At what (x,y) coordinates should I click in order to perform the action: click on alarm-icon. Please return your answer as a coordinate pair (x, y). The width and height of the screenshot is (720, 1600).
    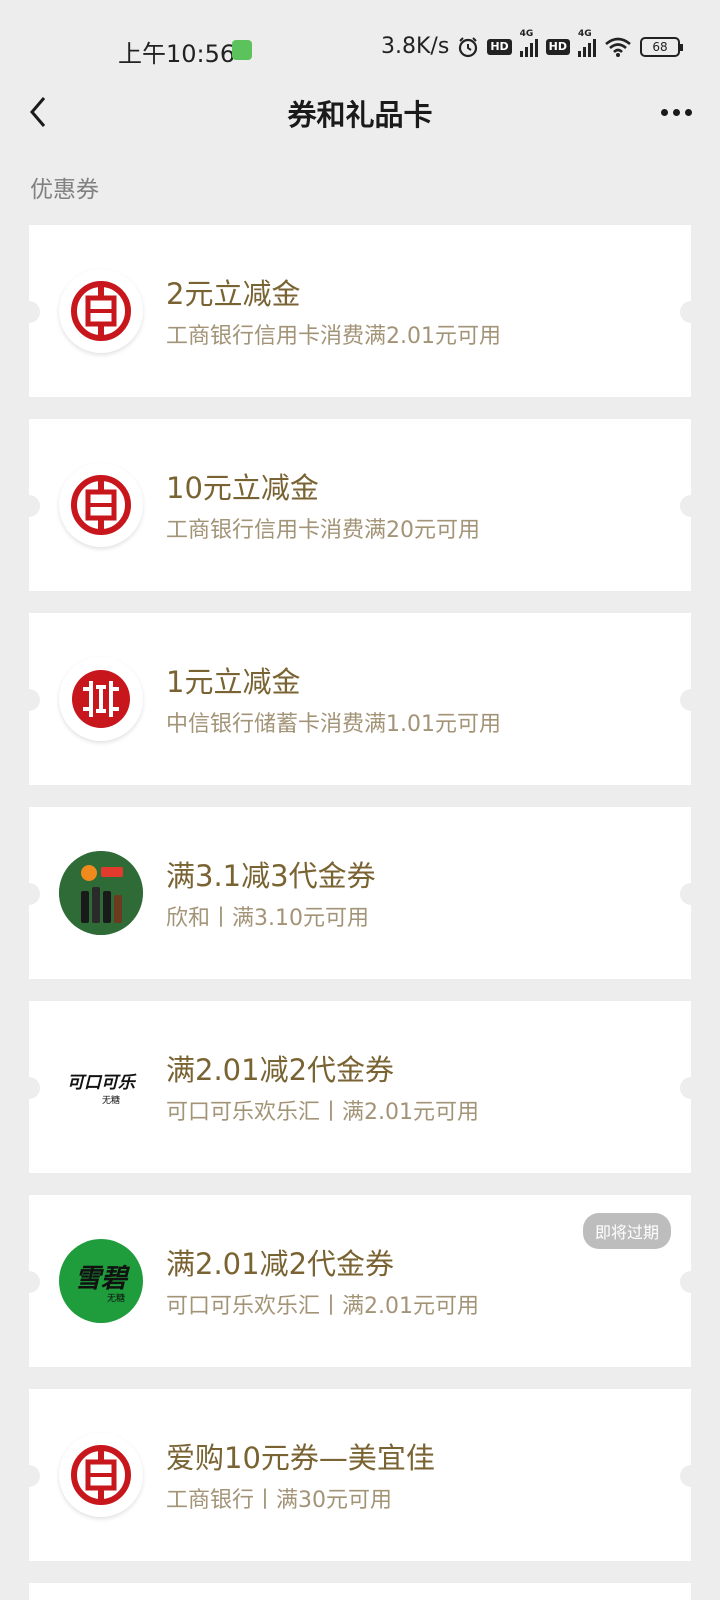
    Looking at the image, I should click on (468, 46).